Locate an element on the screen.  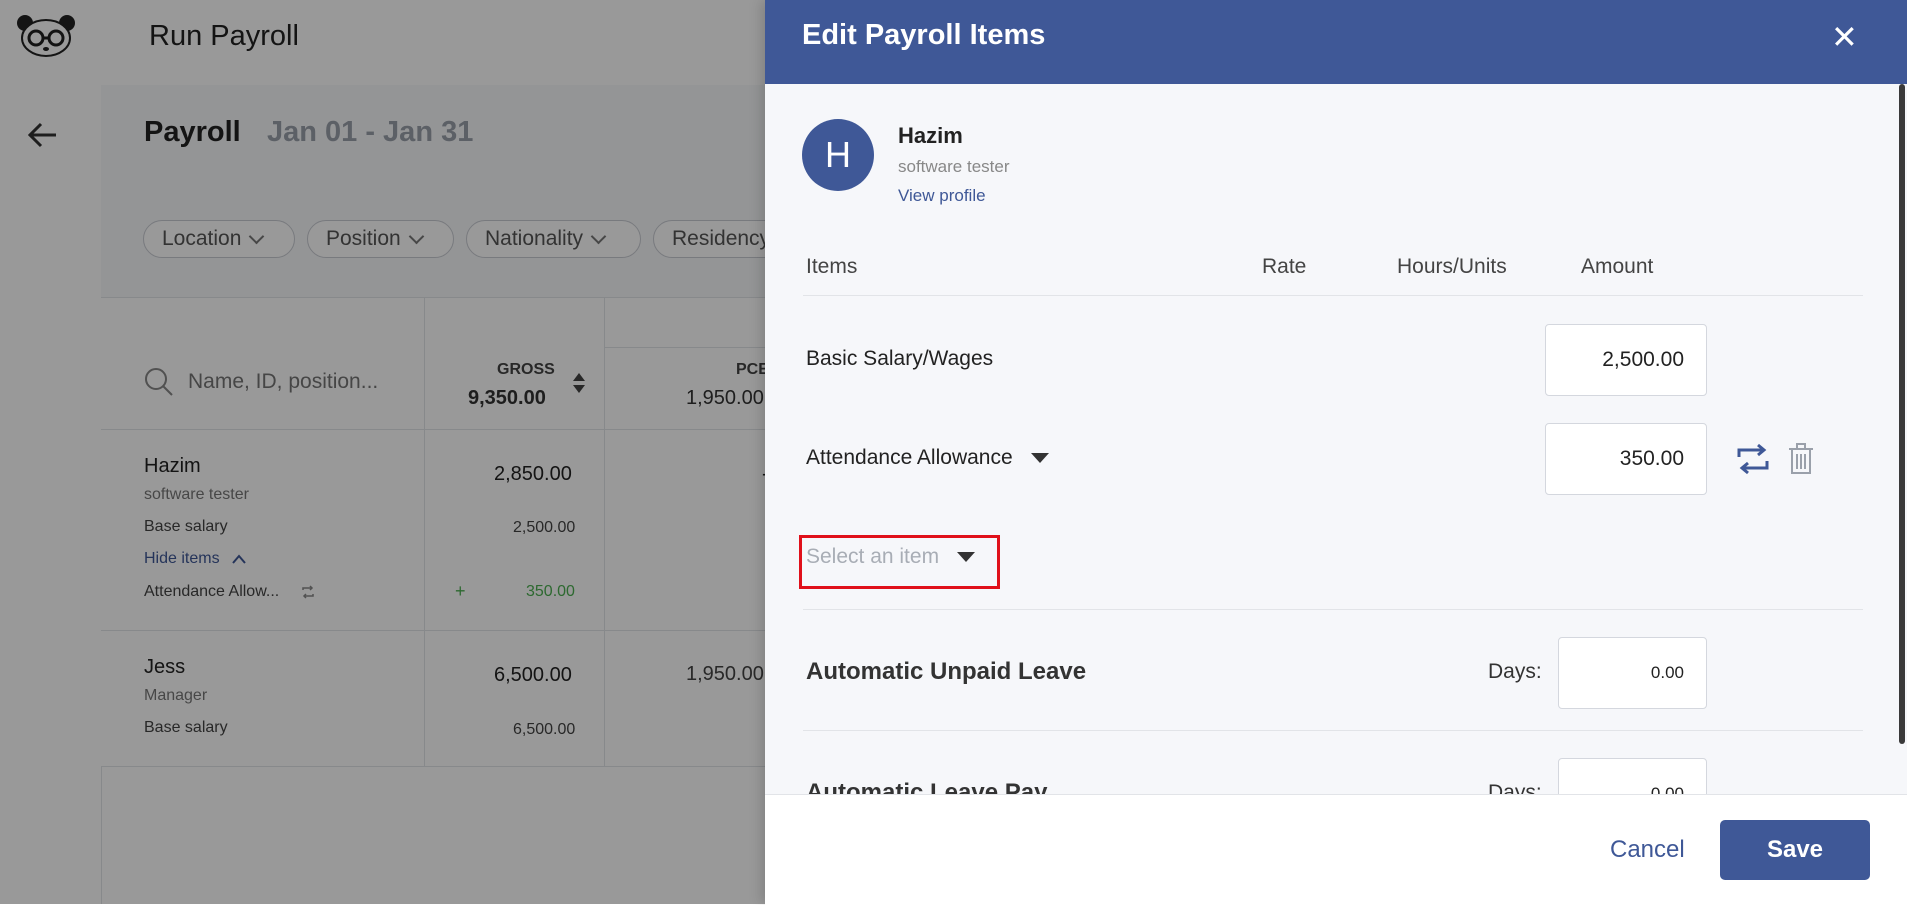
panel-header: Edit Payroll Items ✕ is located at coordinates (1336, 42).